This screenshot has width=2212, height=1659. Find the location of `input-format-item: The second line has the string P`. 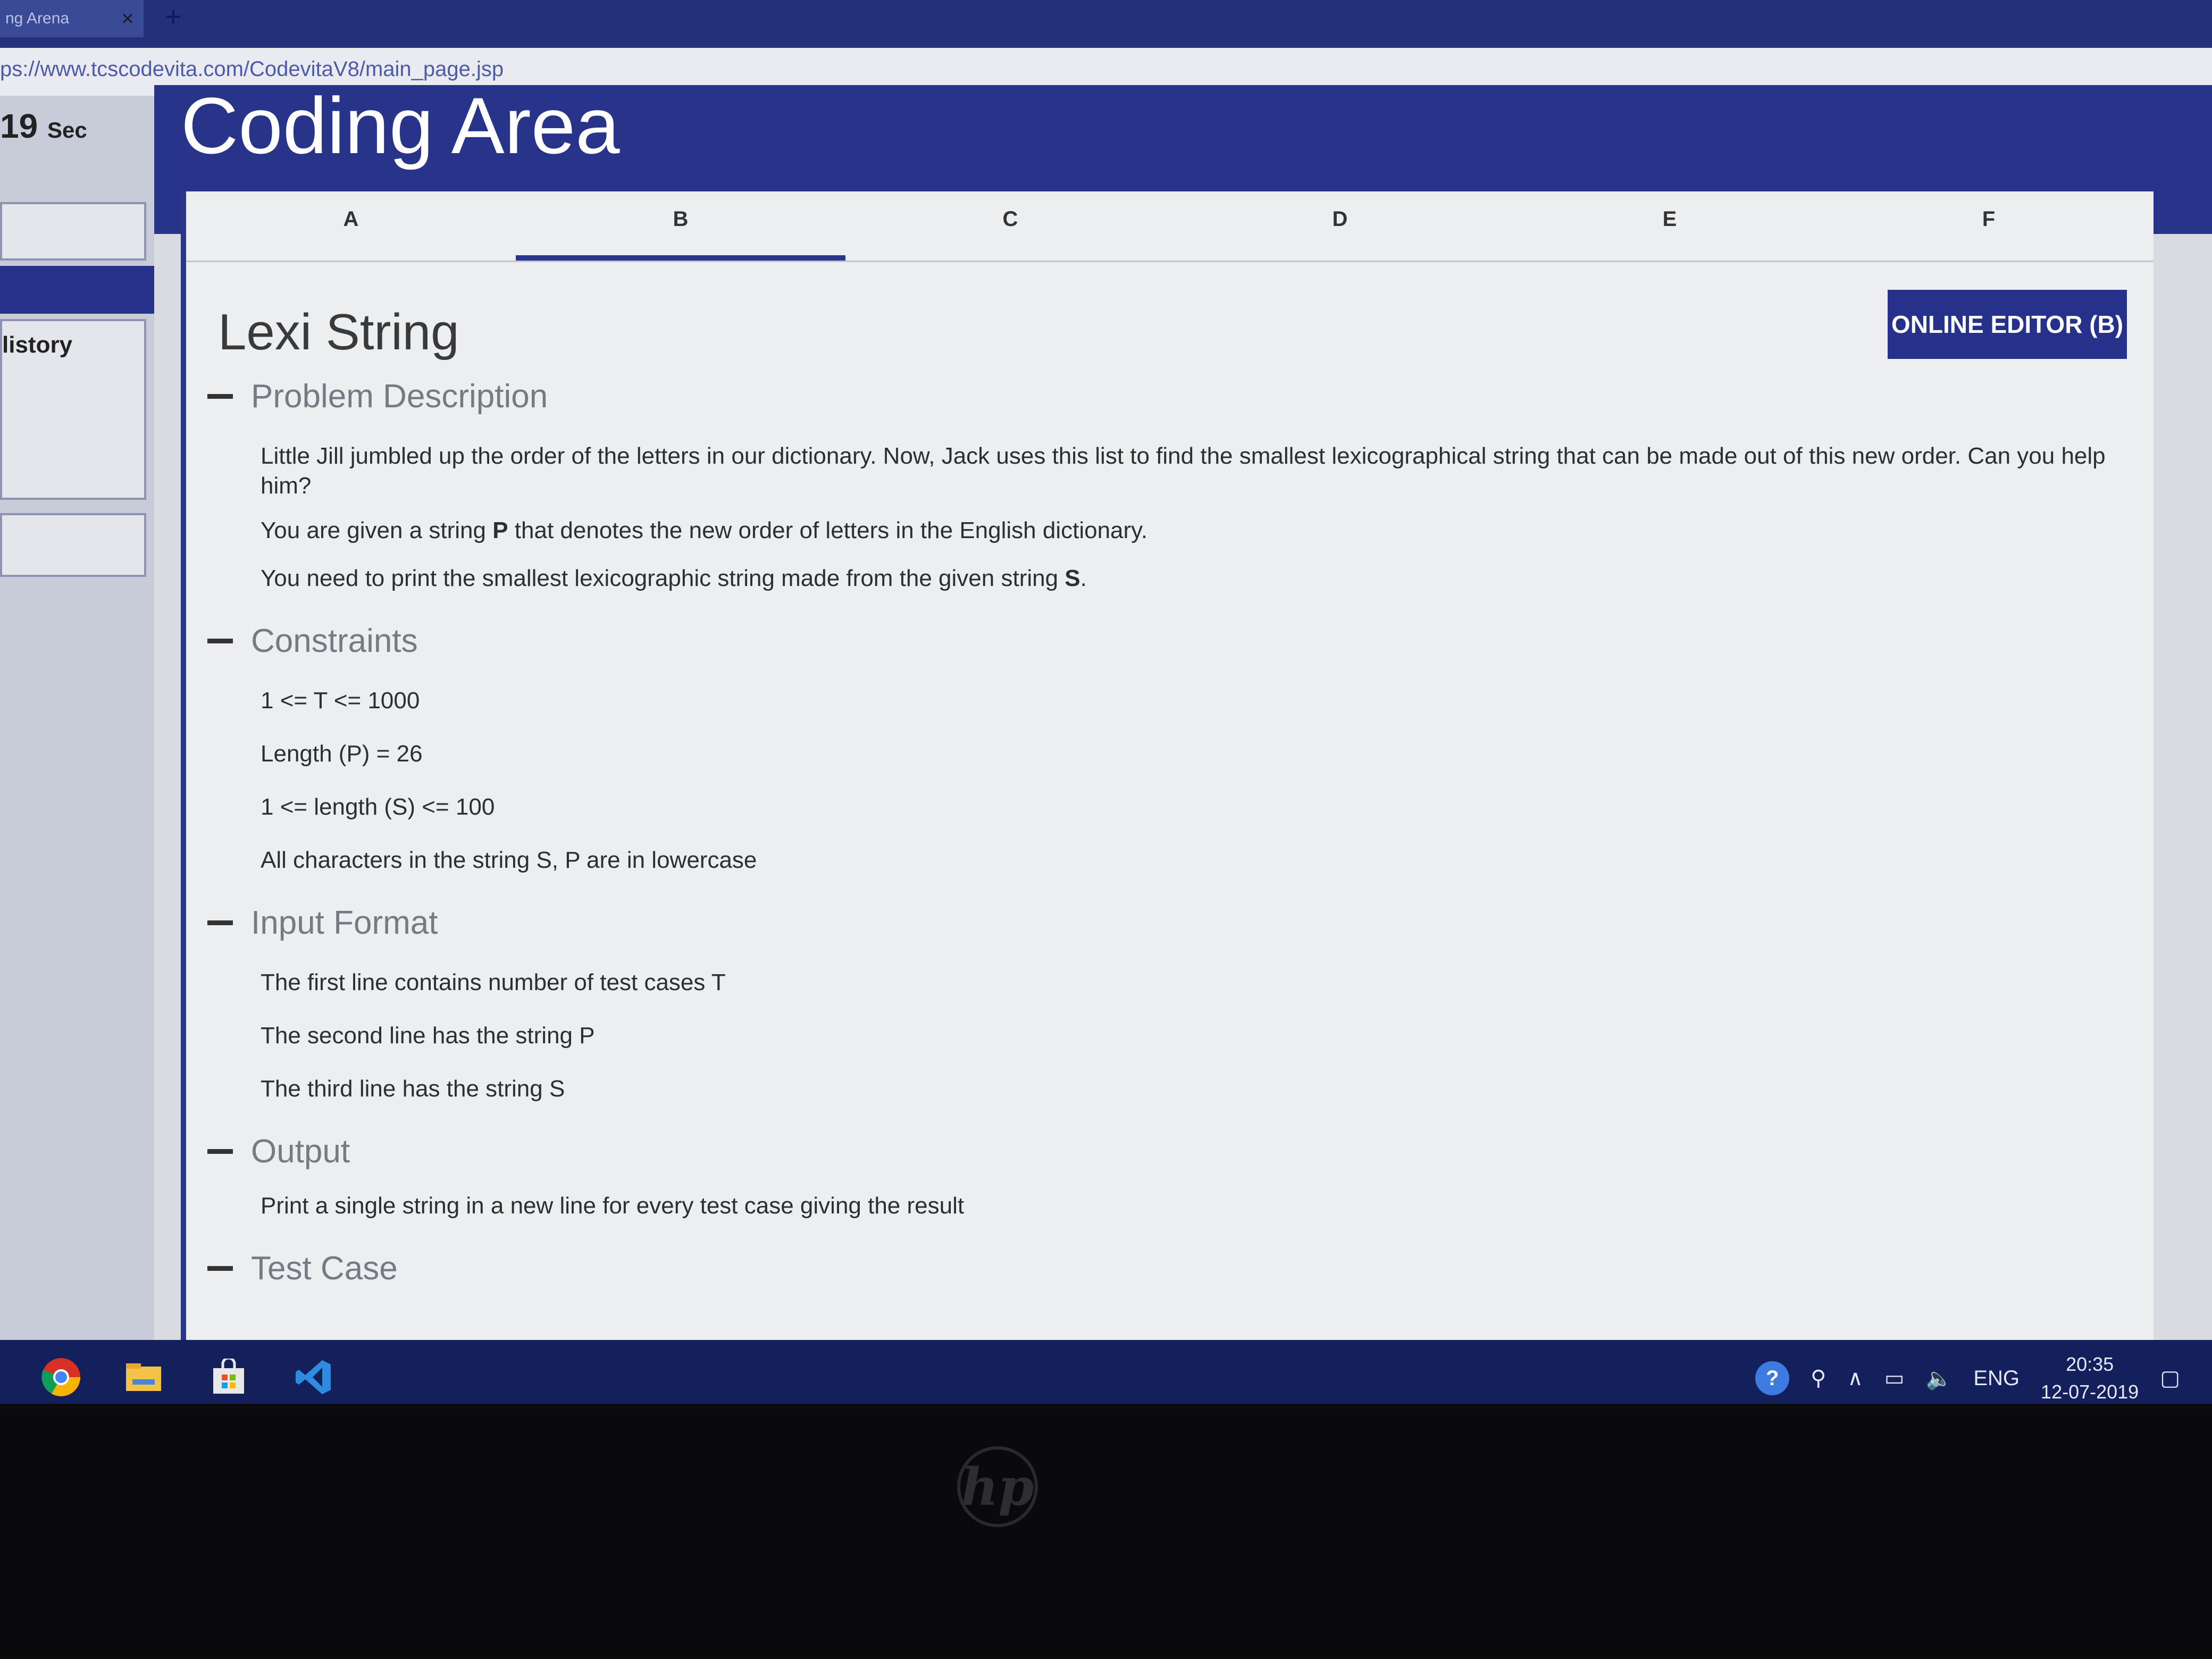

input-format-item: The second line has the string P is located at coordinates (428, 1036).